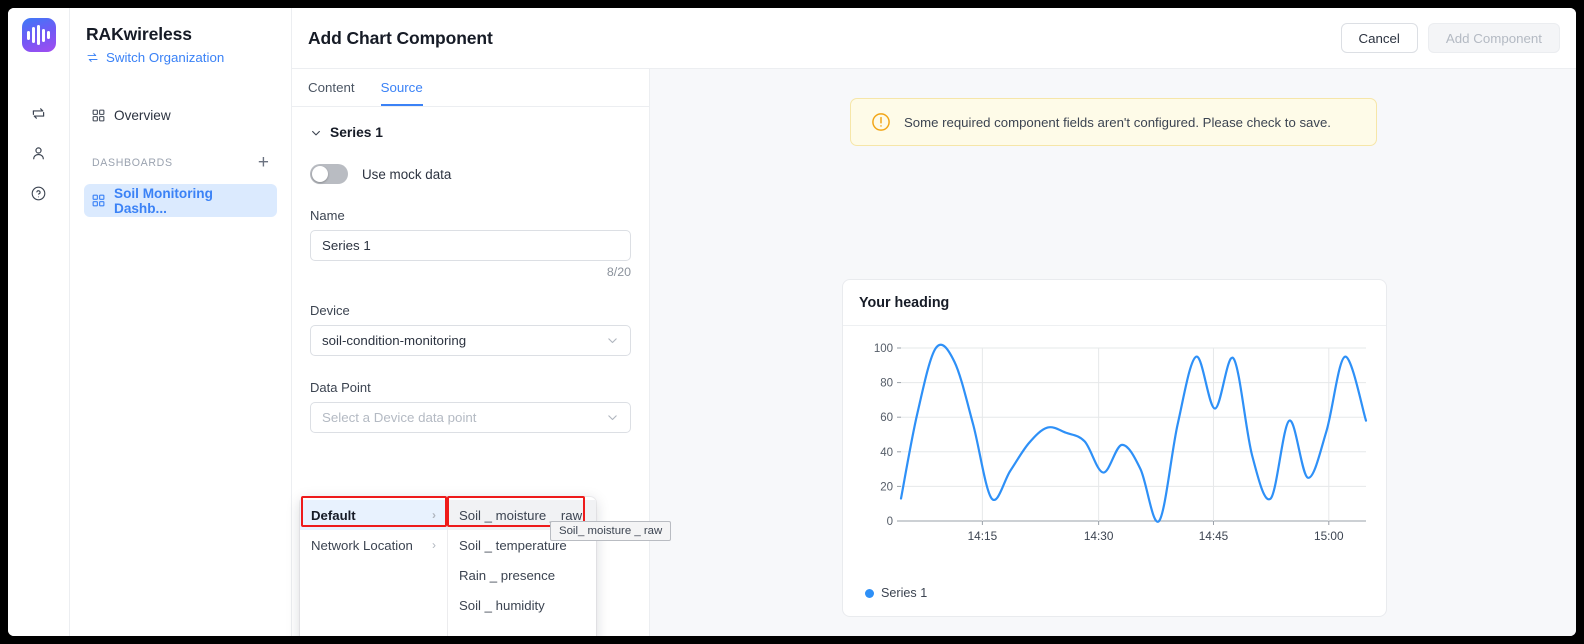 The width and height of the screenshot is (1584, 644). I want to click on series-section-header: Series 1, so click(470, 132).